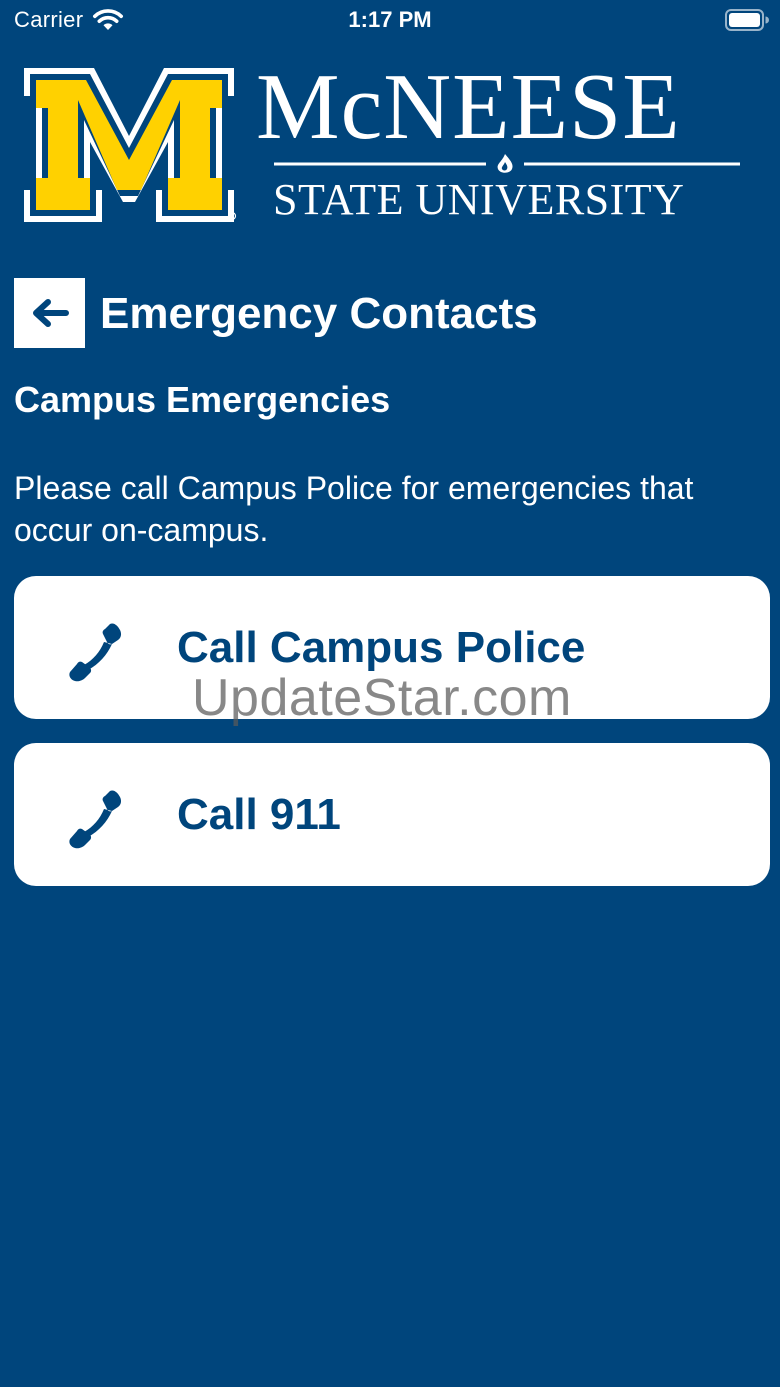  What do you see at coordinates (479, 199) in the screenshot?
I see `logo-subtitle: STATE UNIVERSITY` at bounding box center [479, 199].